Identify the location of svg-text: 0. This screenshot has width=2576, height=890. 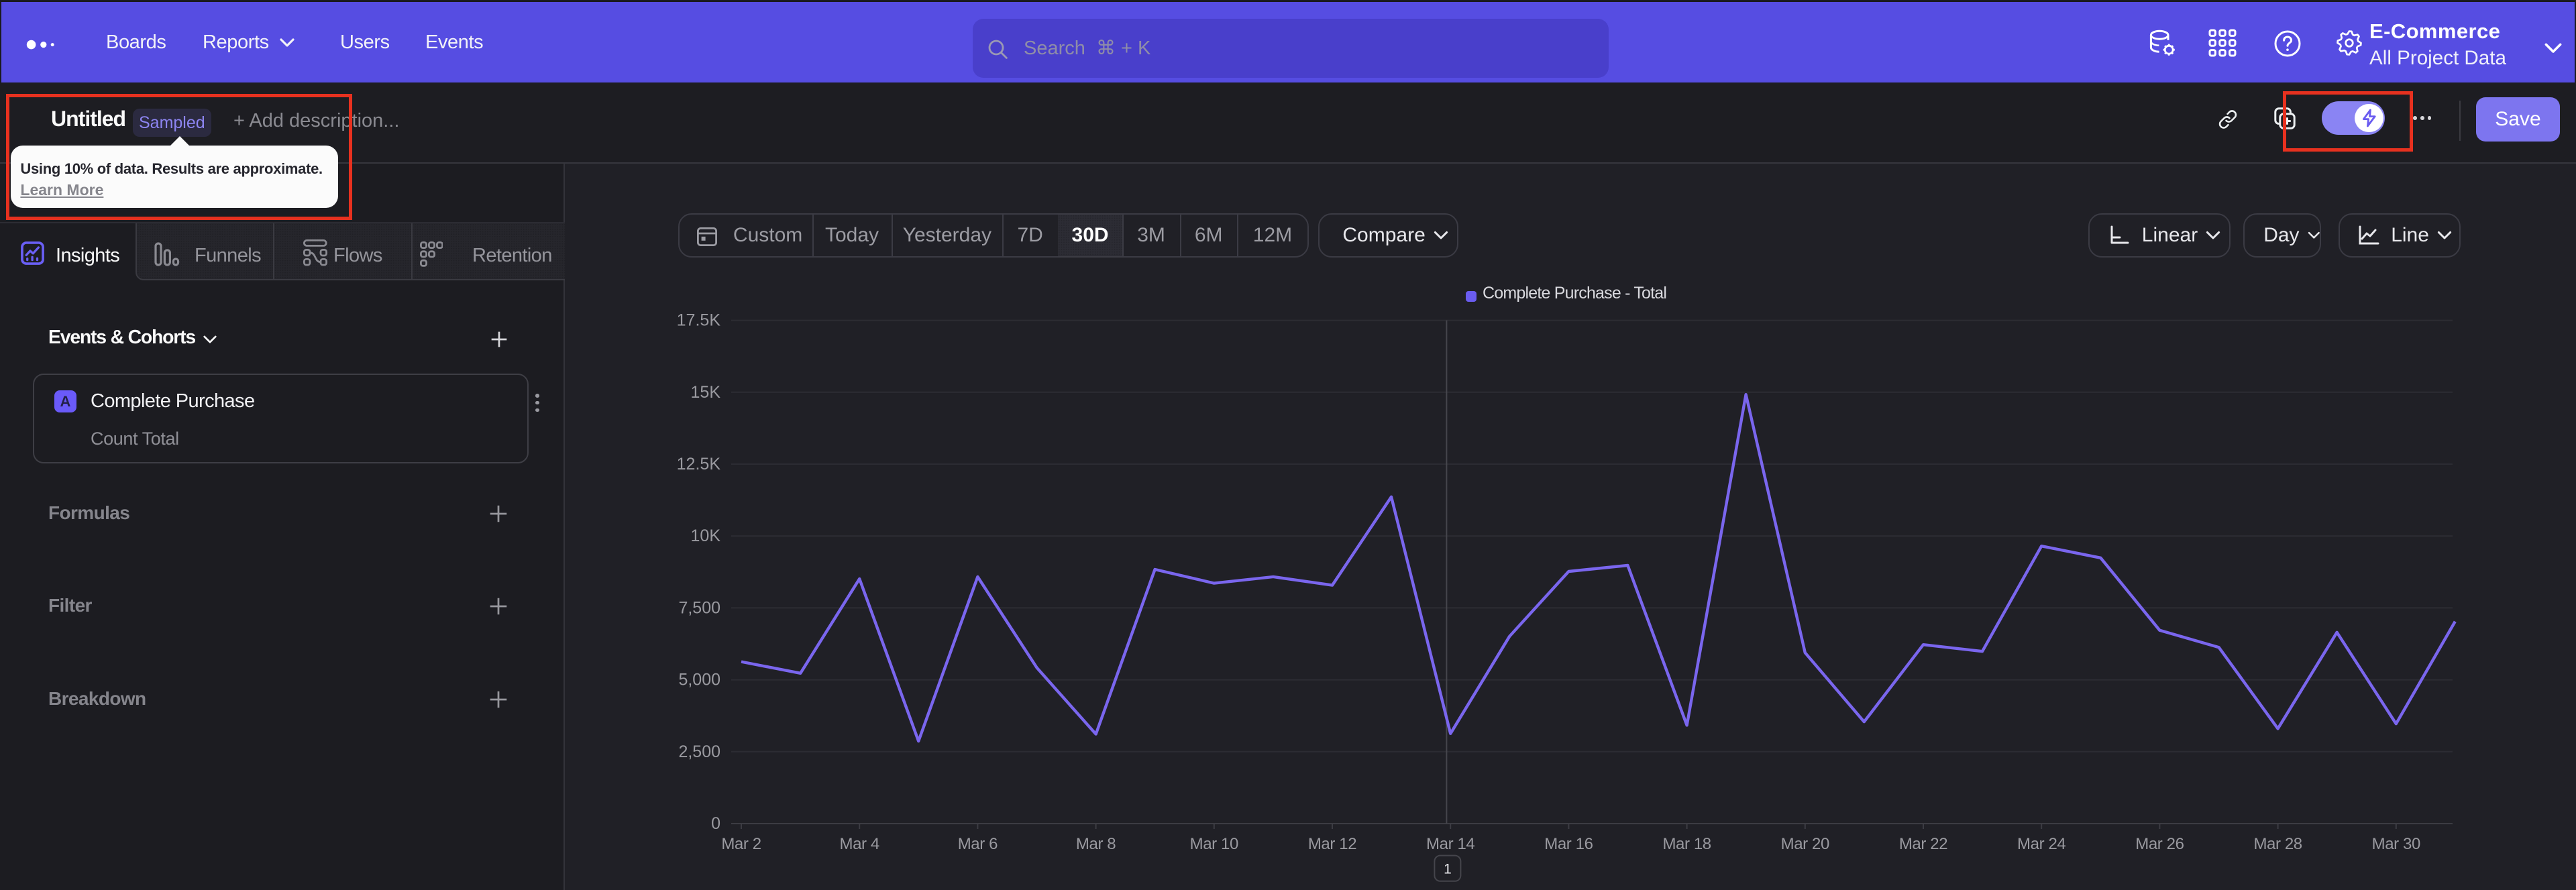
(715, 823).